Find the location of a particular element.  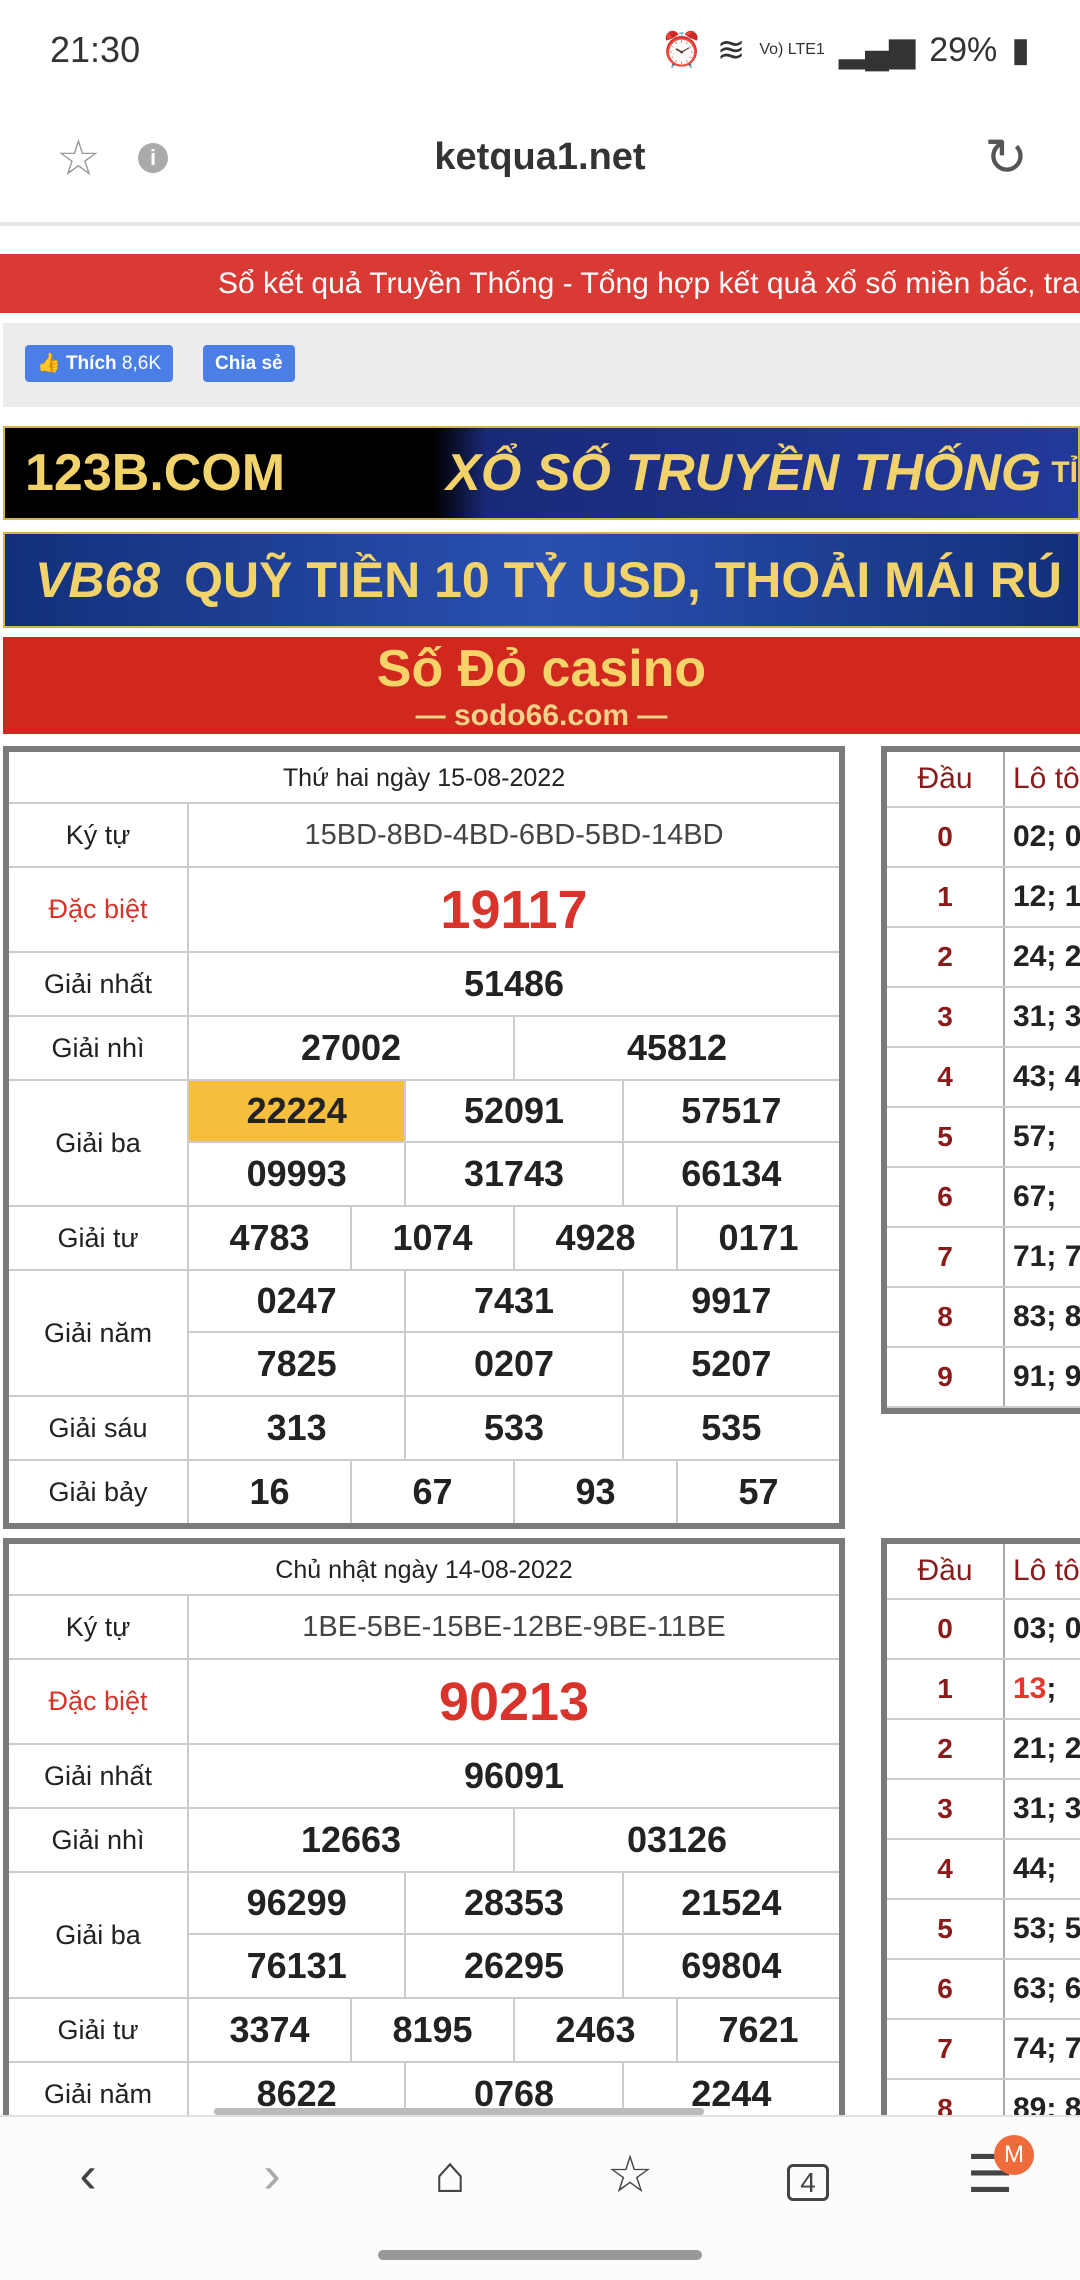

dau-digit: 7 is located at coordinates (946, 1257).